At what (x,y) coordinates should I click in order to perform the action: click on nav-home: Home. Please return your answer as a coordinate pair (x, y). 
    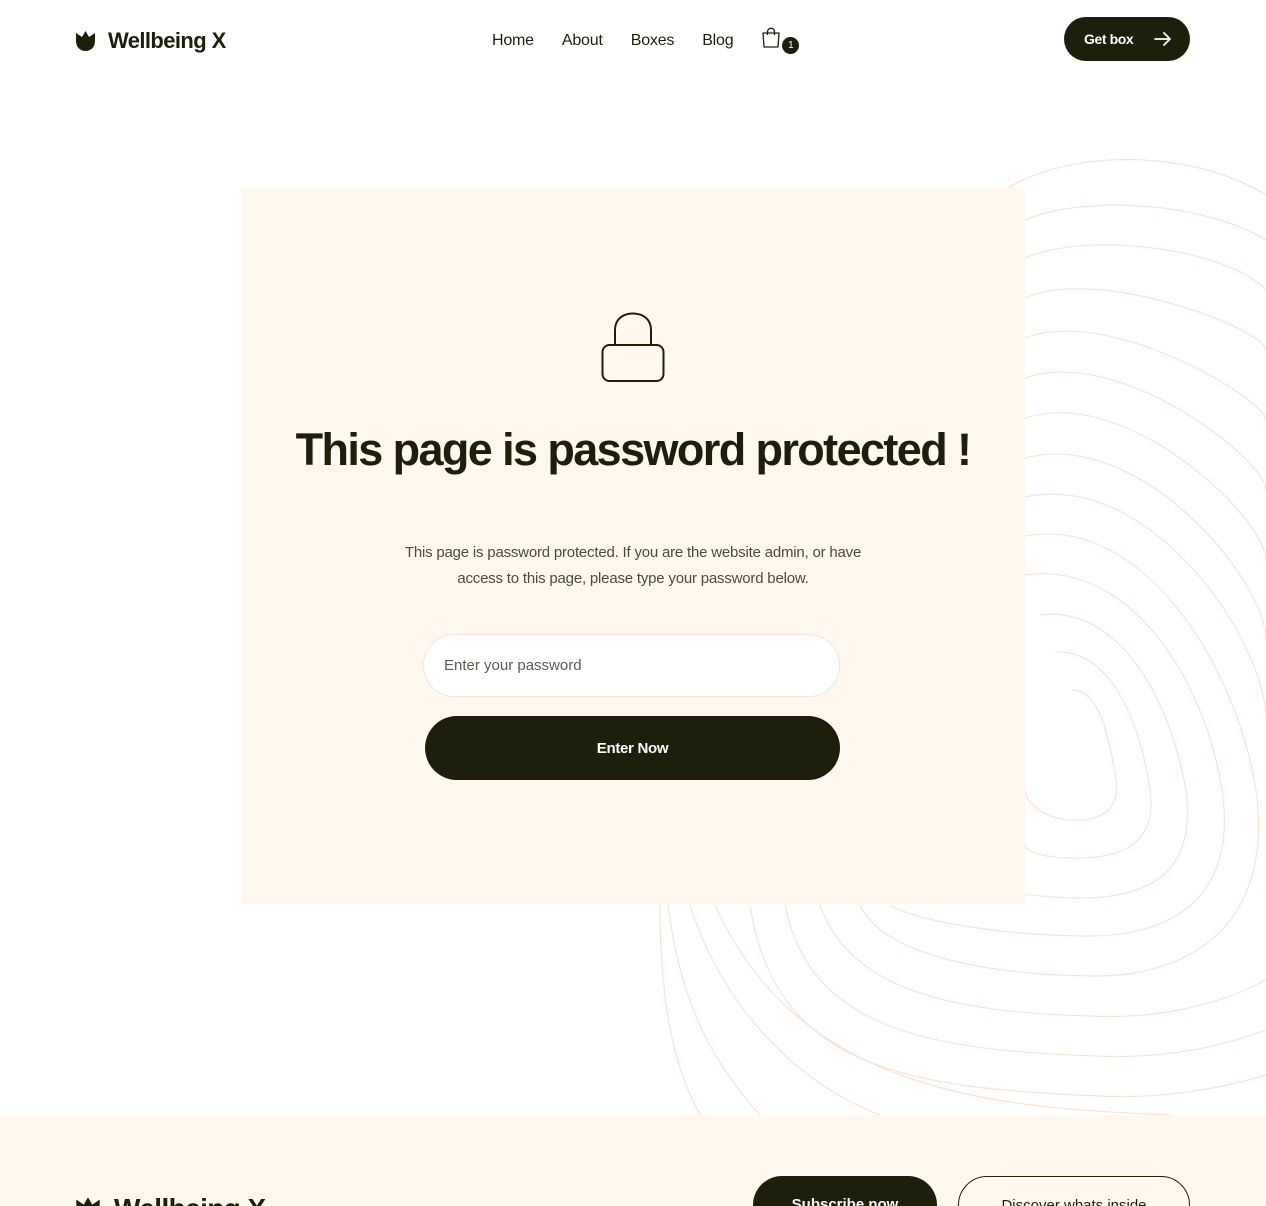
    Looking at the image, I should click on (513, 41).